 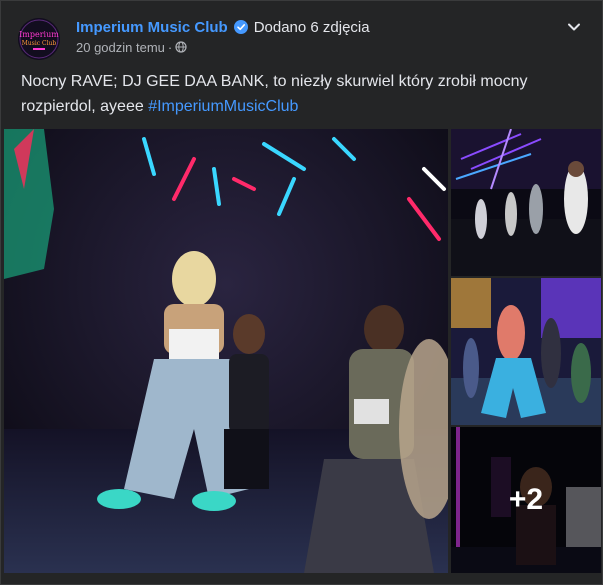 What do you see at coordinates (223, 106) in the screenshot?
I see `hashtag-link: #ImperiumMusicClub` at bounding box center [223, 106].